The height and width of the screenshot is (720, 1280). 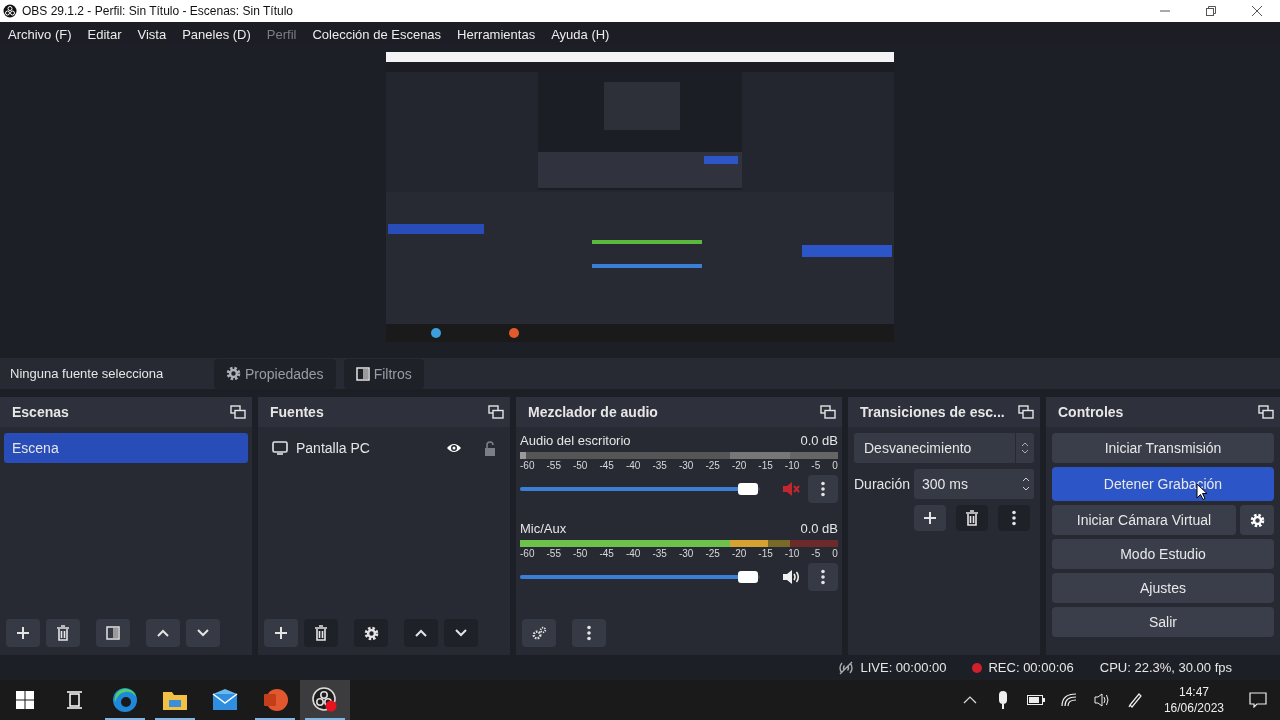 What do you see at coordinates (87, 373) in the screenshot?
I see `selection-status: Ninguna fuente selecciona` at bounding box center [87, 373].